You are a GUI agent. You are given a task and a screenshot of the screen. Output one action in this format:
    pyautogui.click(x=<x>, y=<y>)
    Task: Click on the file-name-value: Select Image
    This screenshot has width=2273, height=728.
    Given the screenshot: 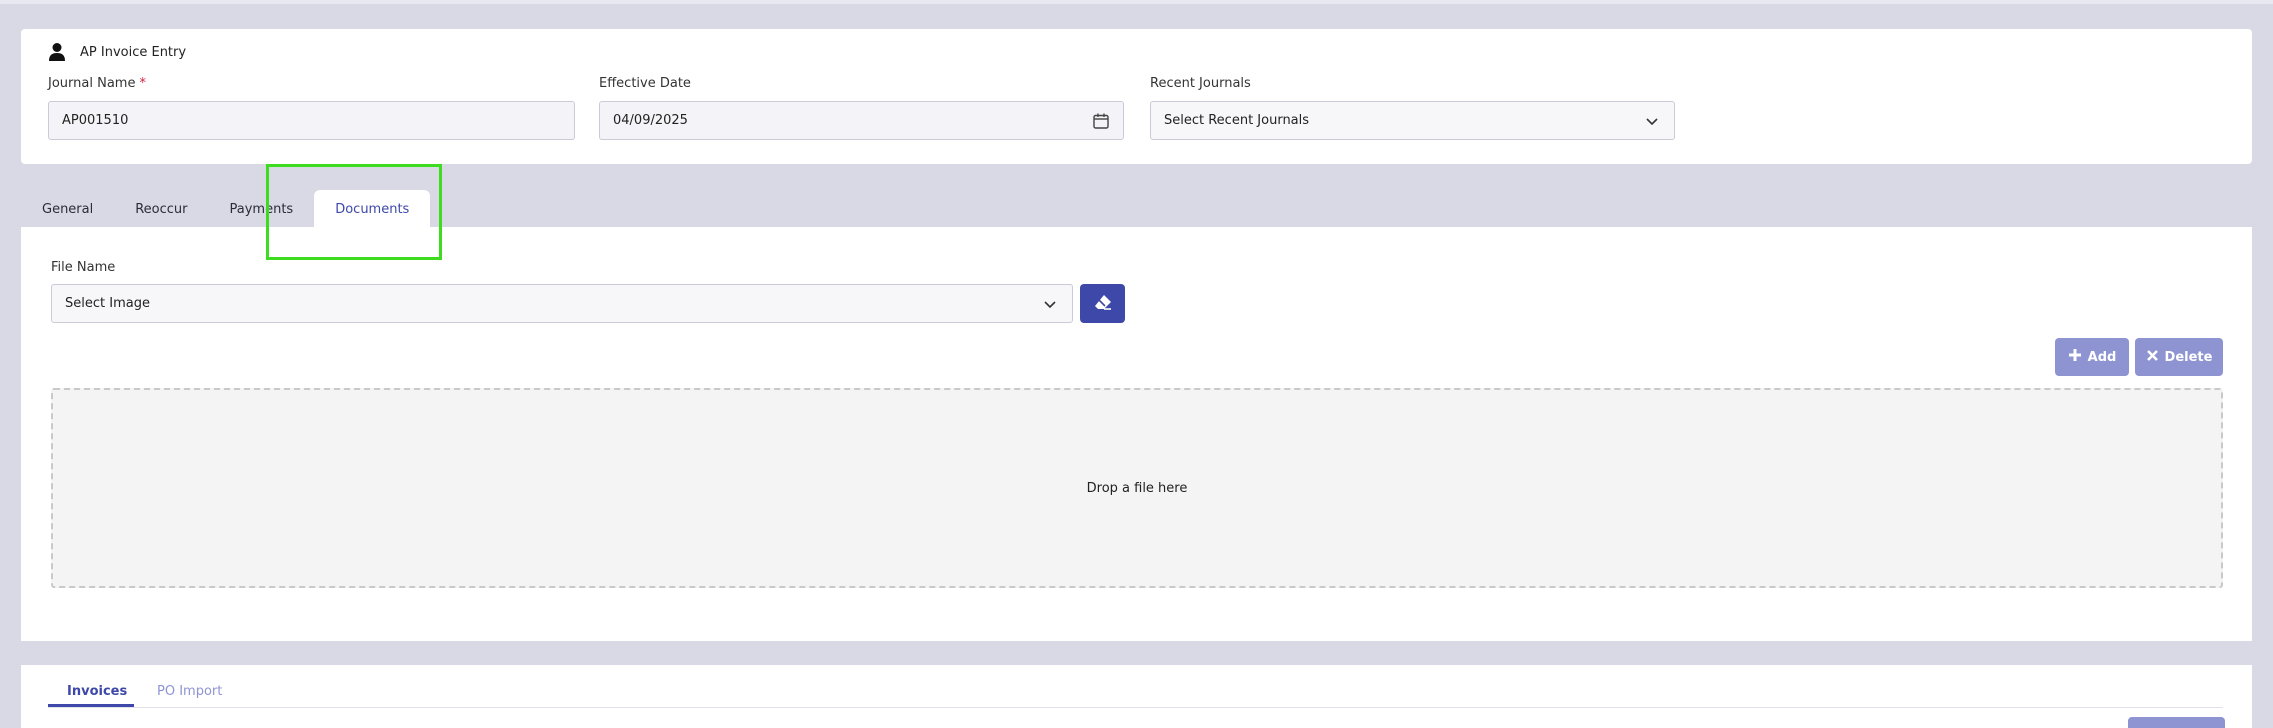 What is the action you would take?
    pyautogui.click(x=107, y=303)
    